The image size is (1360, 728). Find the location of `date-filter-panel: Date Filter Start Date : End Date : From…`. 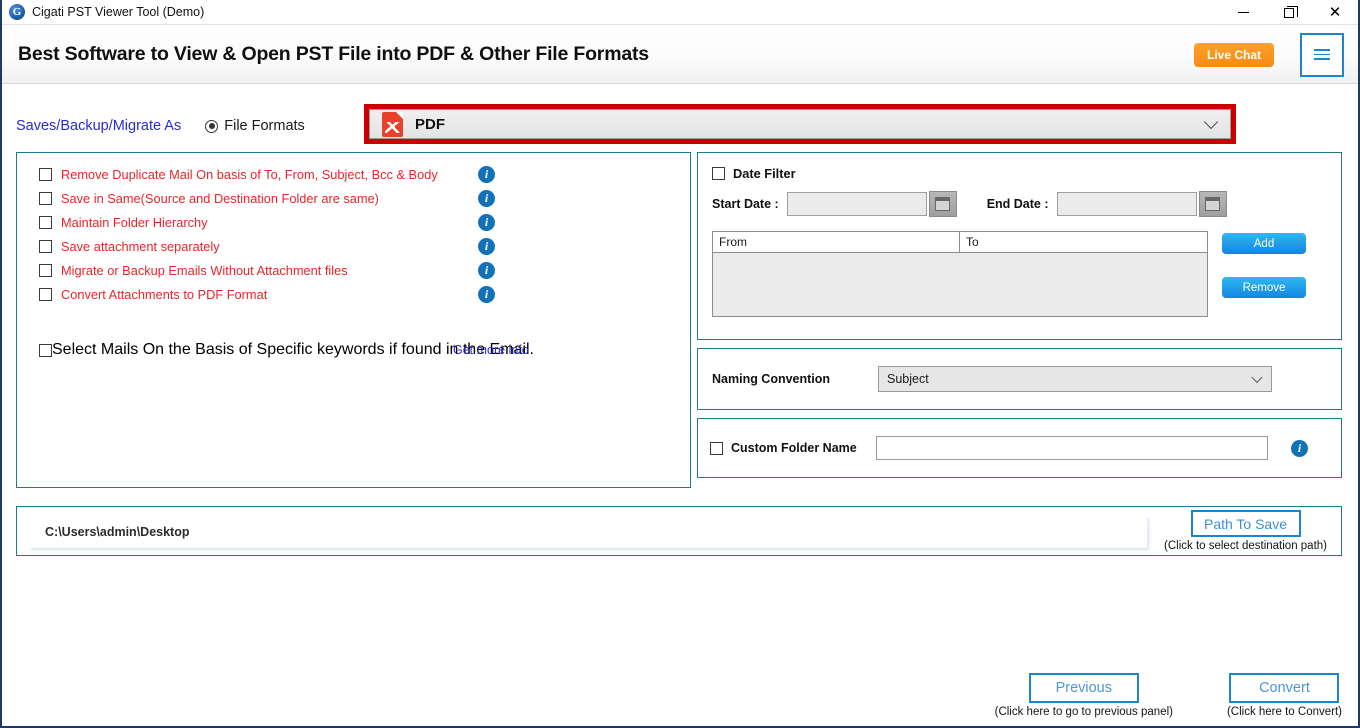

date-filter-panel: Date Filter Start Date : End Date : From… is located at coordinates (1019, 246).